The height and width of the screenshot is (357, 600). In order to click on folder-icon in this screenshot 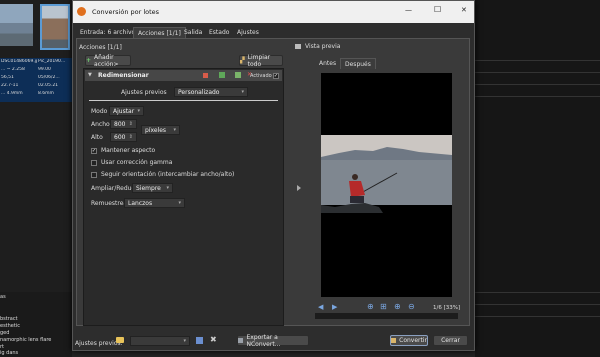, I will do `click(120, 340)`.